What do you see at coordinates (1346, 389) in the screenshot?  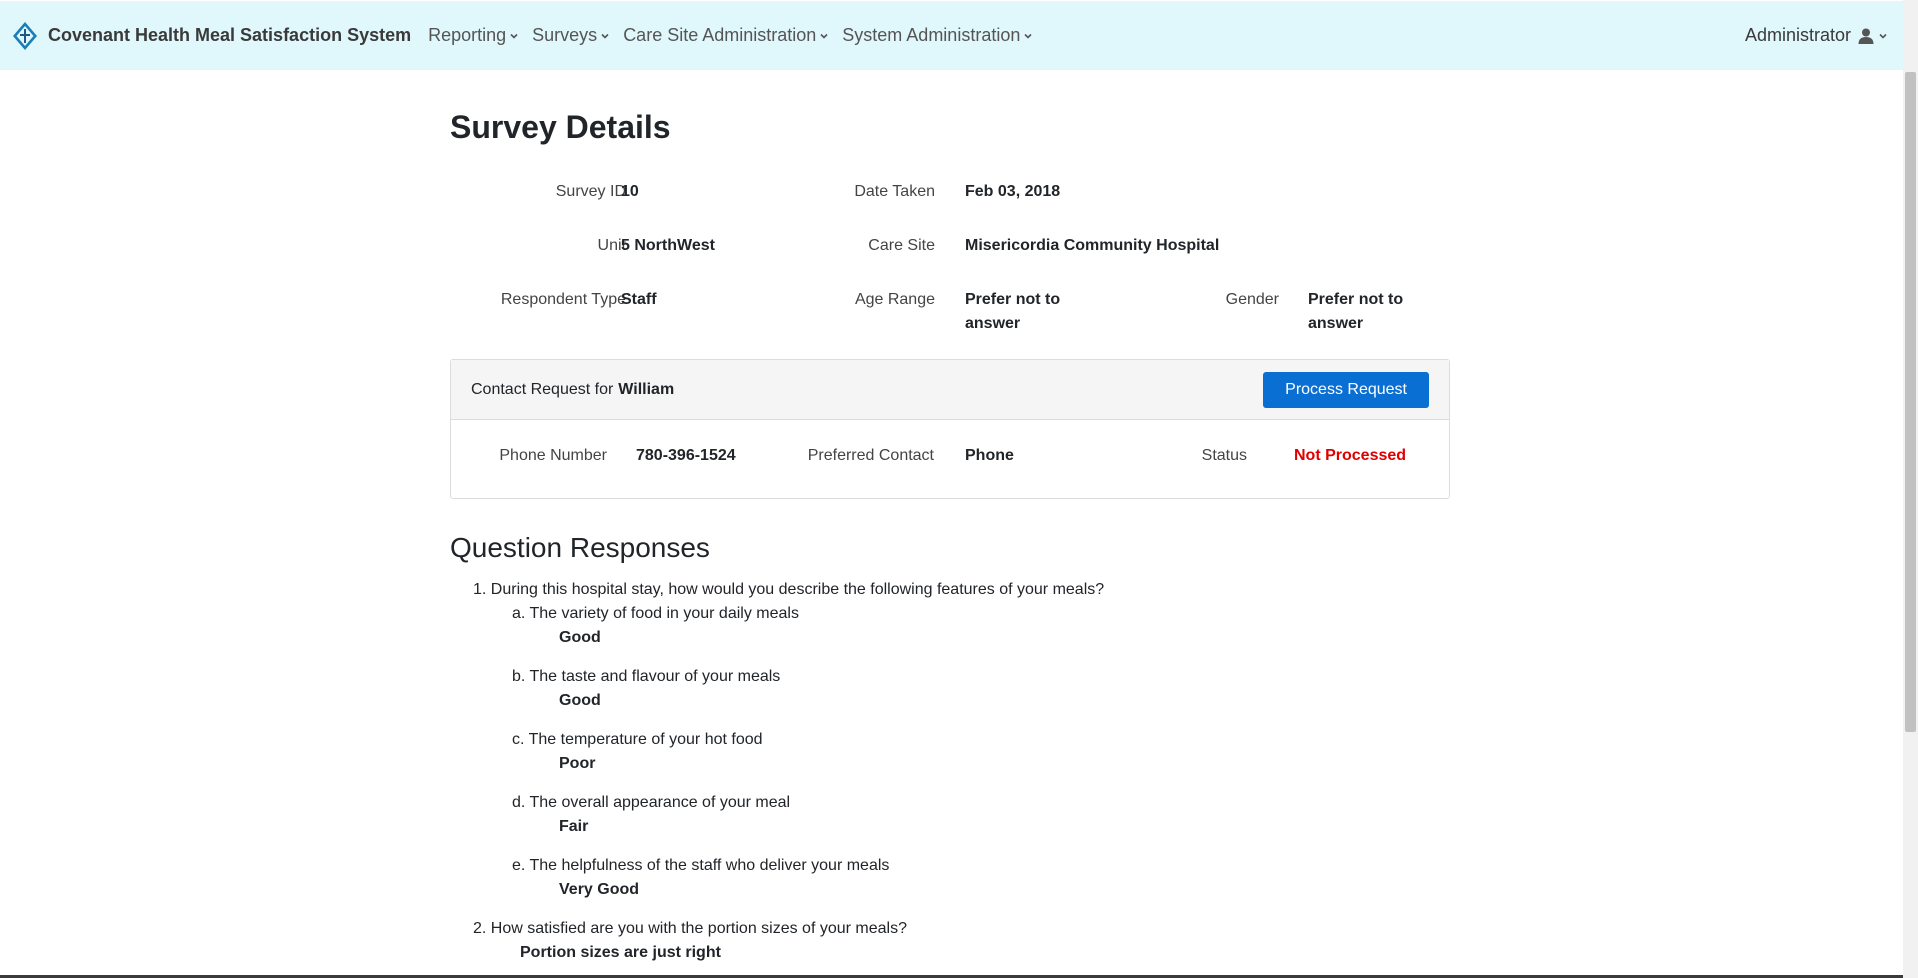 I see `process-request-button: Process Request` at bounding box center [1346, 389].